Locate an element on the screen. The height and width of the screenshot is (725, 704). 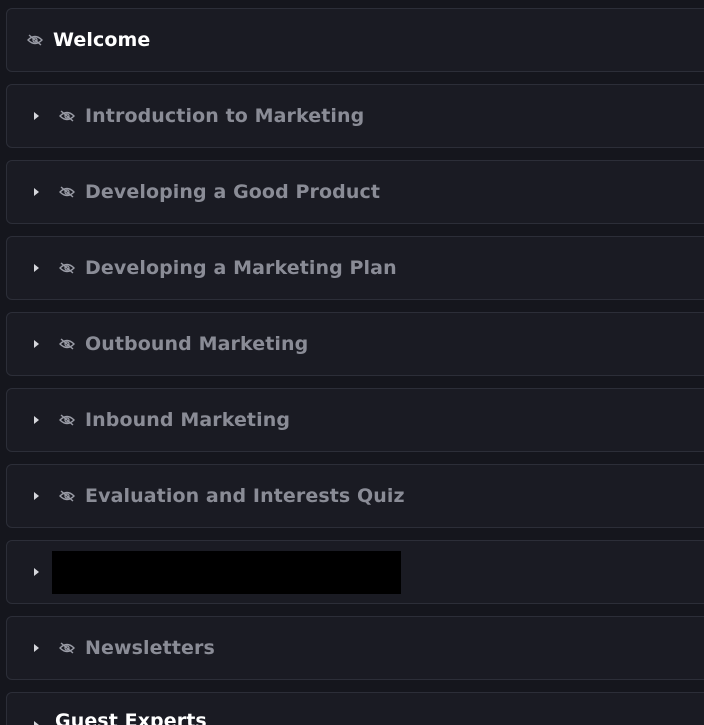
module-row-developing-a-marketing-plan: Developing a Marketing Plan is located at coordinates (355, 268).